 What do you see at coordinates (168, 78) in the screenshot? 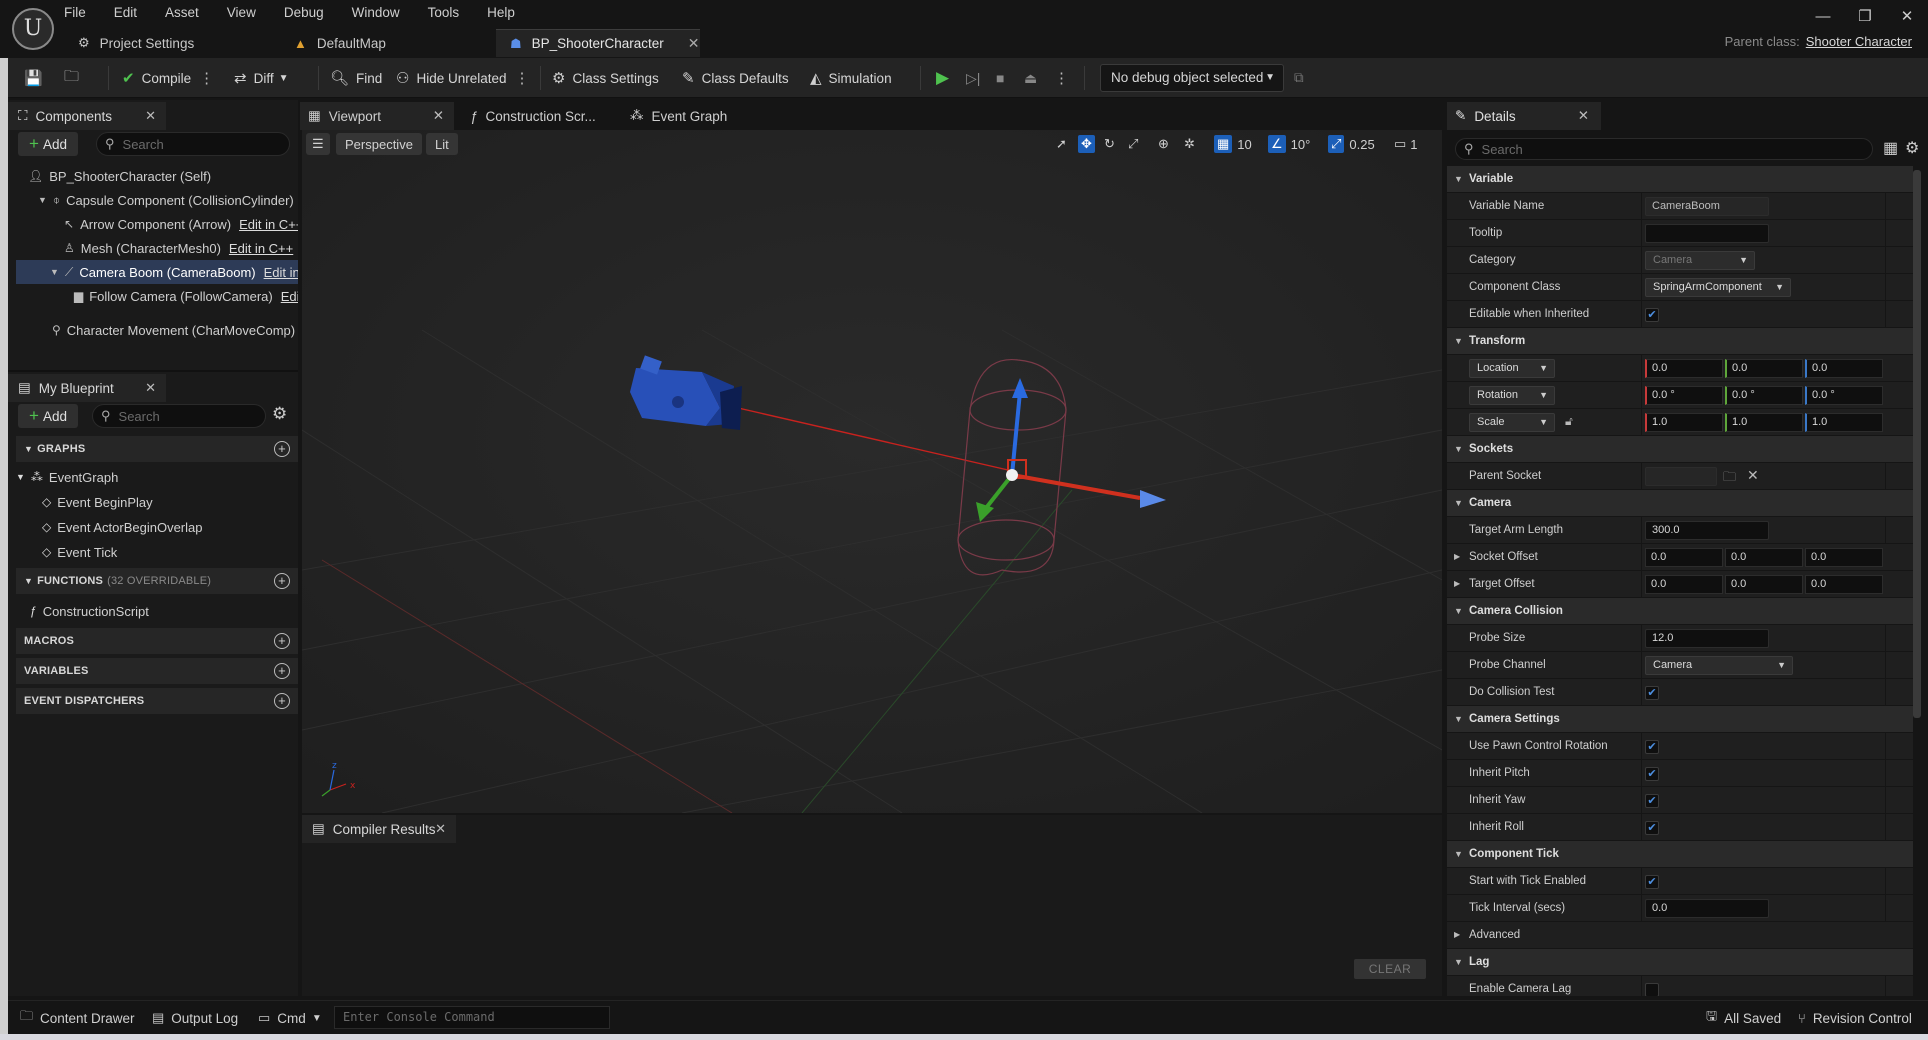
I see `compile-button: ✔ Compile ⋮` at bounding box center [168, 78].